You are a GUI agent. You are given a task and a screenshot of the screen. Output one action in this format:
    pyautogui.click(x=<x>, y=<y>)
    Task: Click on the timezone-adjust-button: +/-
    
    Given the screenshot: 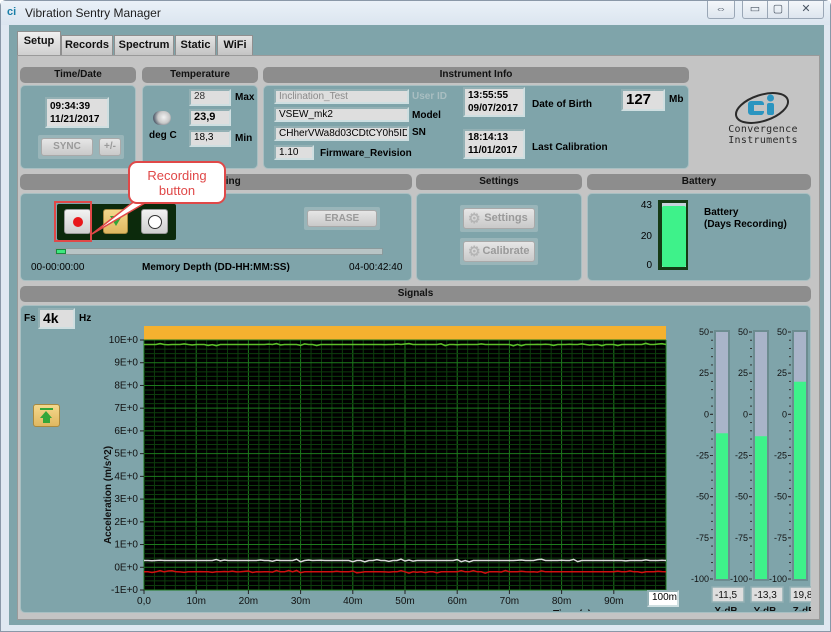 What is the action you would take?
    pyautogui.click(x=110, y=147)
    